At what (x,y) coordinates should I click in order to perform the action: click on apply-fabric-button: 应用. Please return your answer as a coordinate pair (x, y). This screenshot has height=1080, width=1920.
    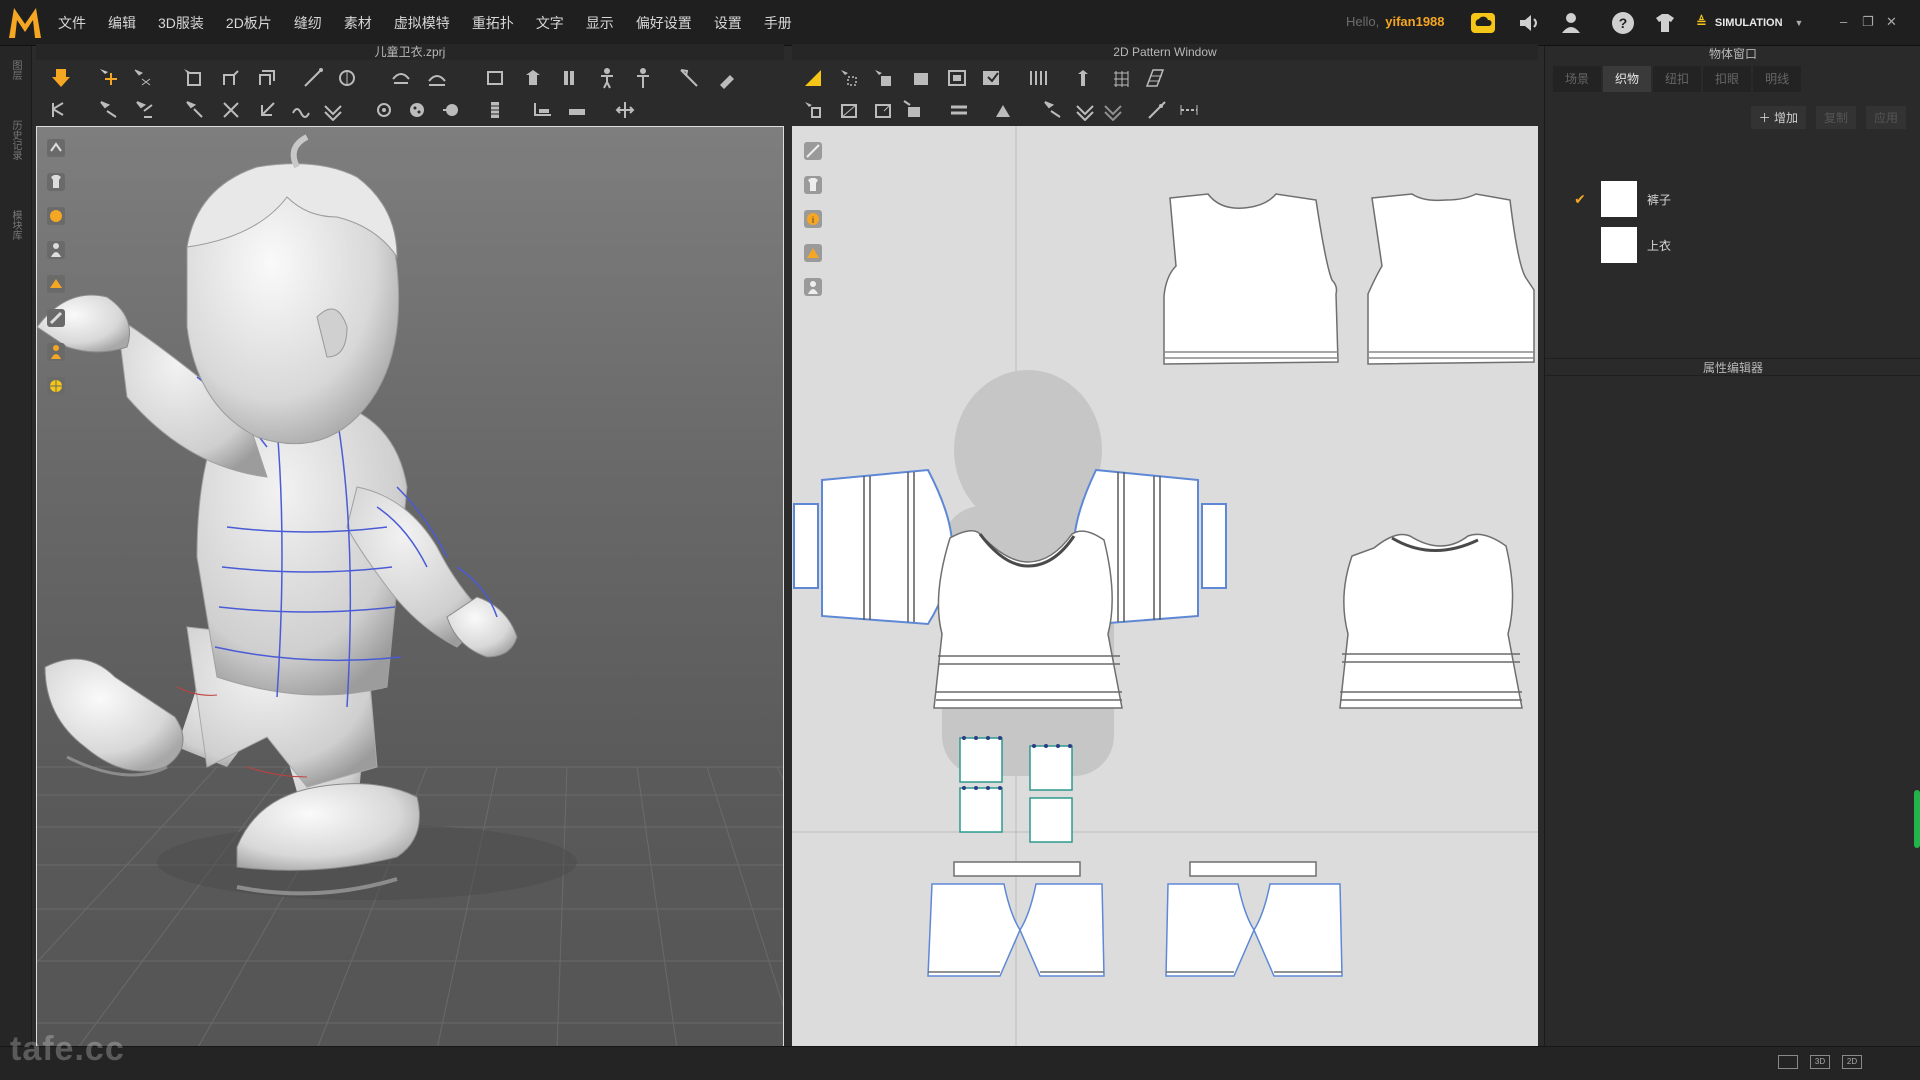
    Looking at the image, I should click on (1885, 117).